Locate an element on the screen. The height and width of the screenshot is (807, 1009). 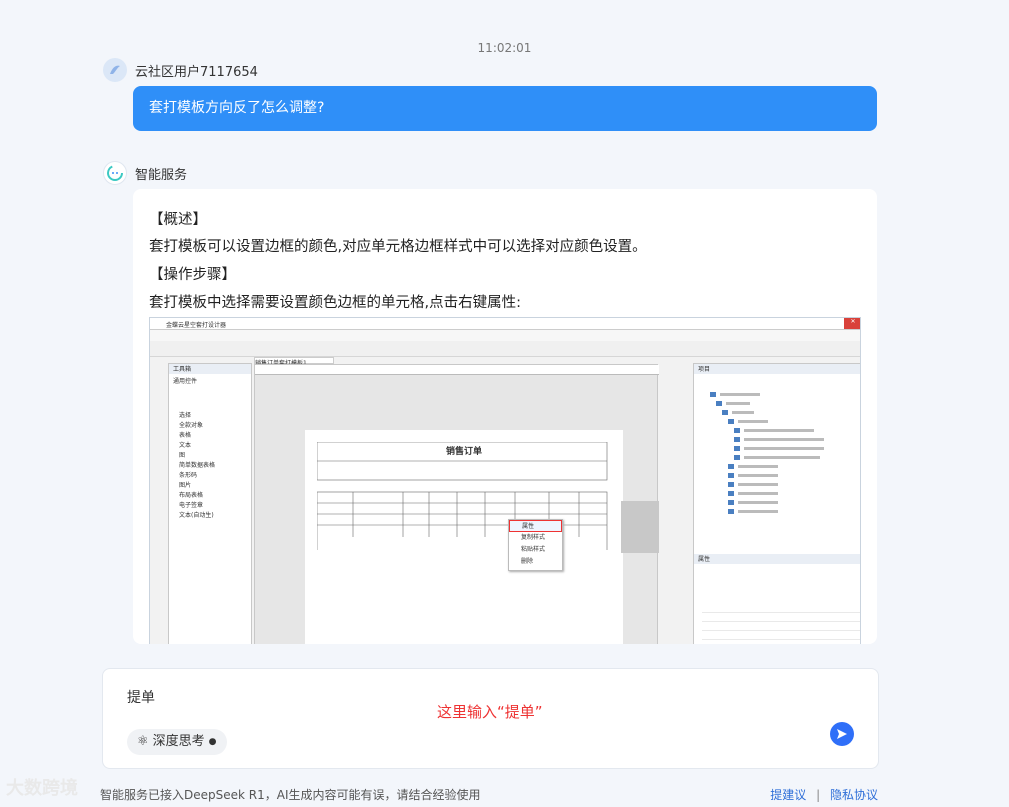
overview-heading: 【概述】 is located at coordinates (178, 220).